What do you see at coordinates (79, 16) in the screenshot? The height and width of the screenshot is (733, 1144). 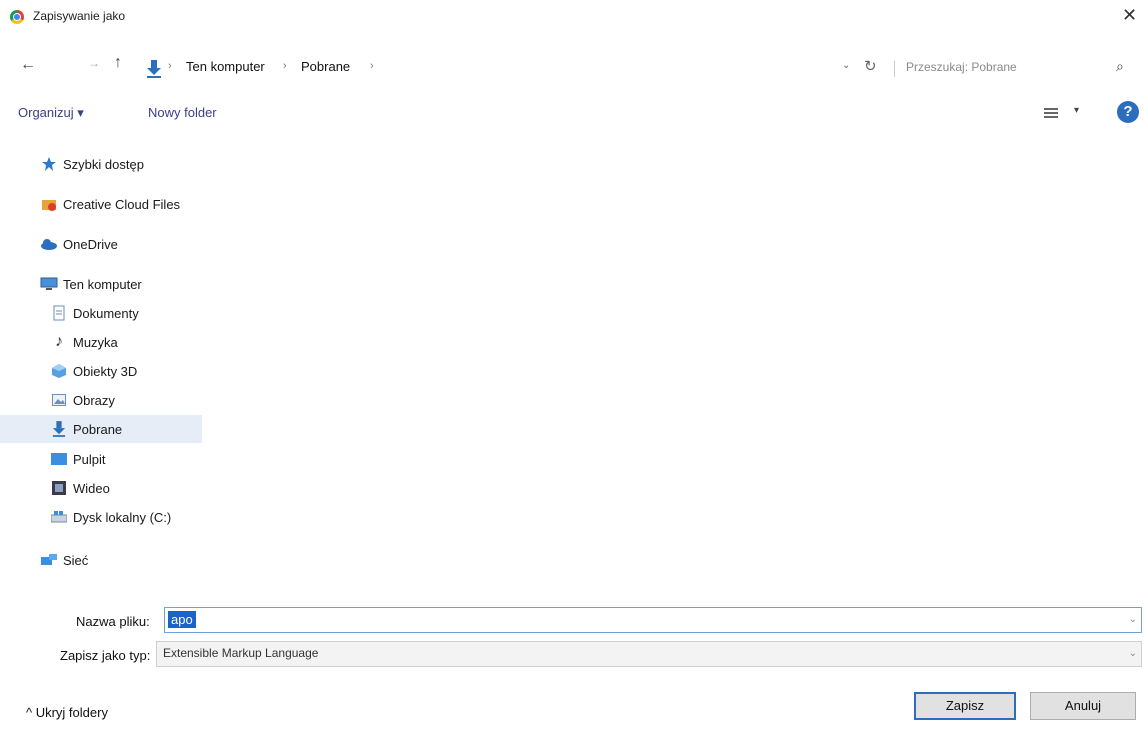 I see `window-title: Zapisywanie jako` at bounding box center [79, 16].